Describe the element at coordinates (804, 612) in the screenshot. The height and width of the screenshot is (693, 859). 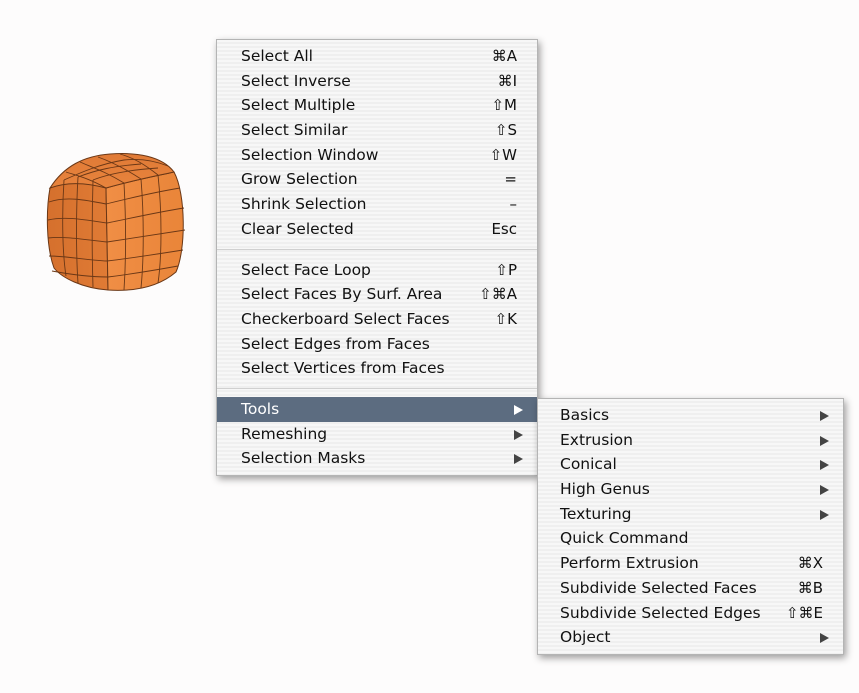
I see `shortcut-label: ⇧⌘E` at that location.